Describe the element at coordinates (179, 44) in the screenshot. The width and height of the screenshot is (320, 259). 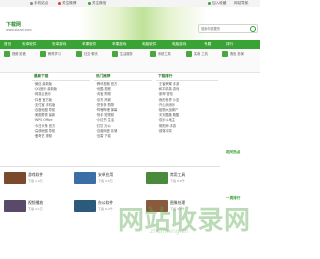
I see `nav-item-pc-games: 电脑游戏` at that location.